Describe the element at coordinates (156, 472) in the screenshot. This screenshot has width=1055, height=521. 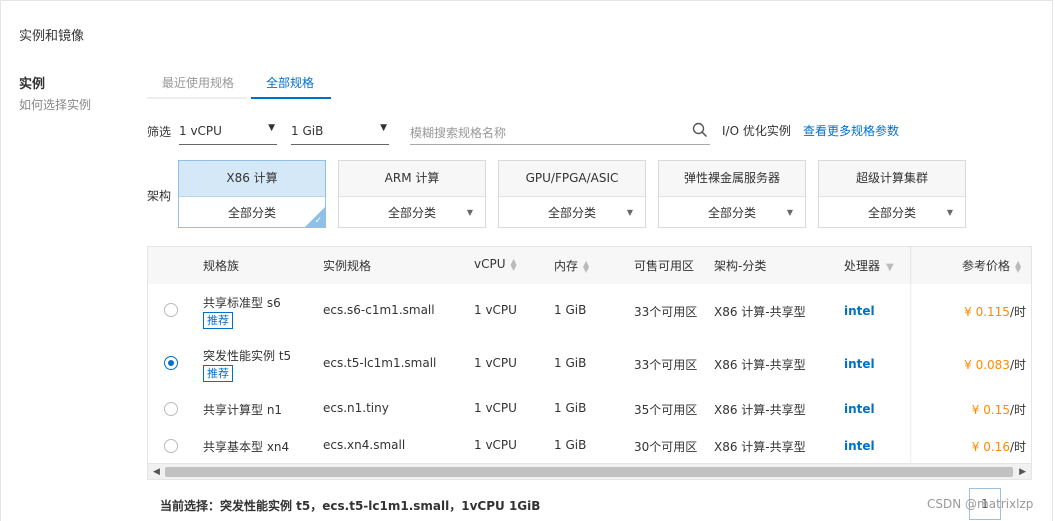
I see `scroll-left-icon: ◀` at that location.